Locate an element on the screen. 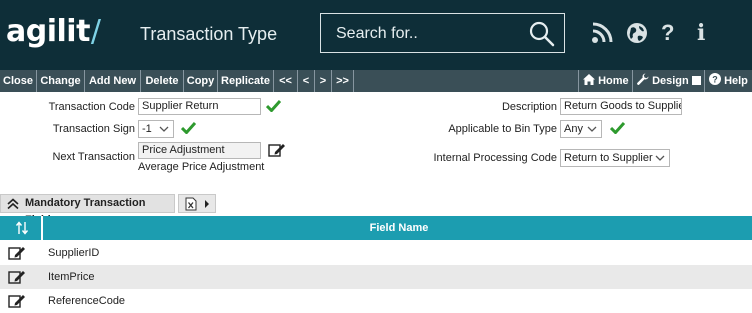  table-header: Field Name is located at coordinates (376, 228).